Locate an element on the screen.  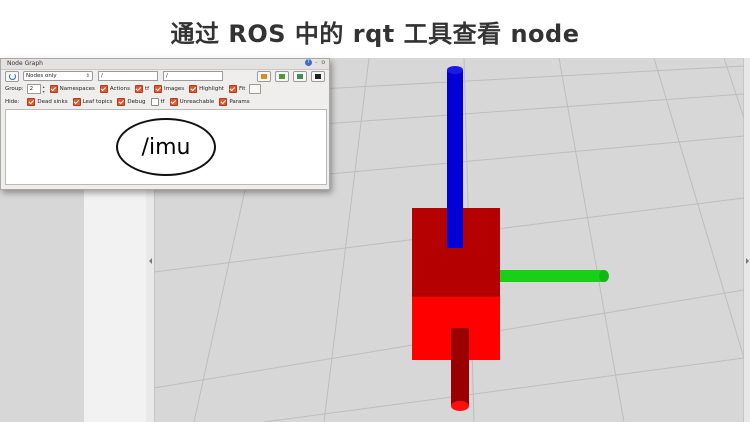
graph-canvas: /imu is located at coordinates (166, 147).